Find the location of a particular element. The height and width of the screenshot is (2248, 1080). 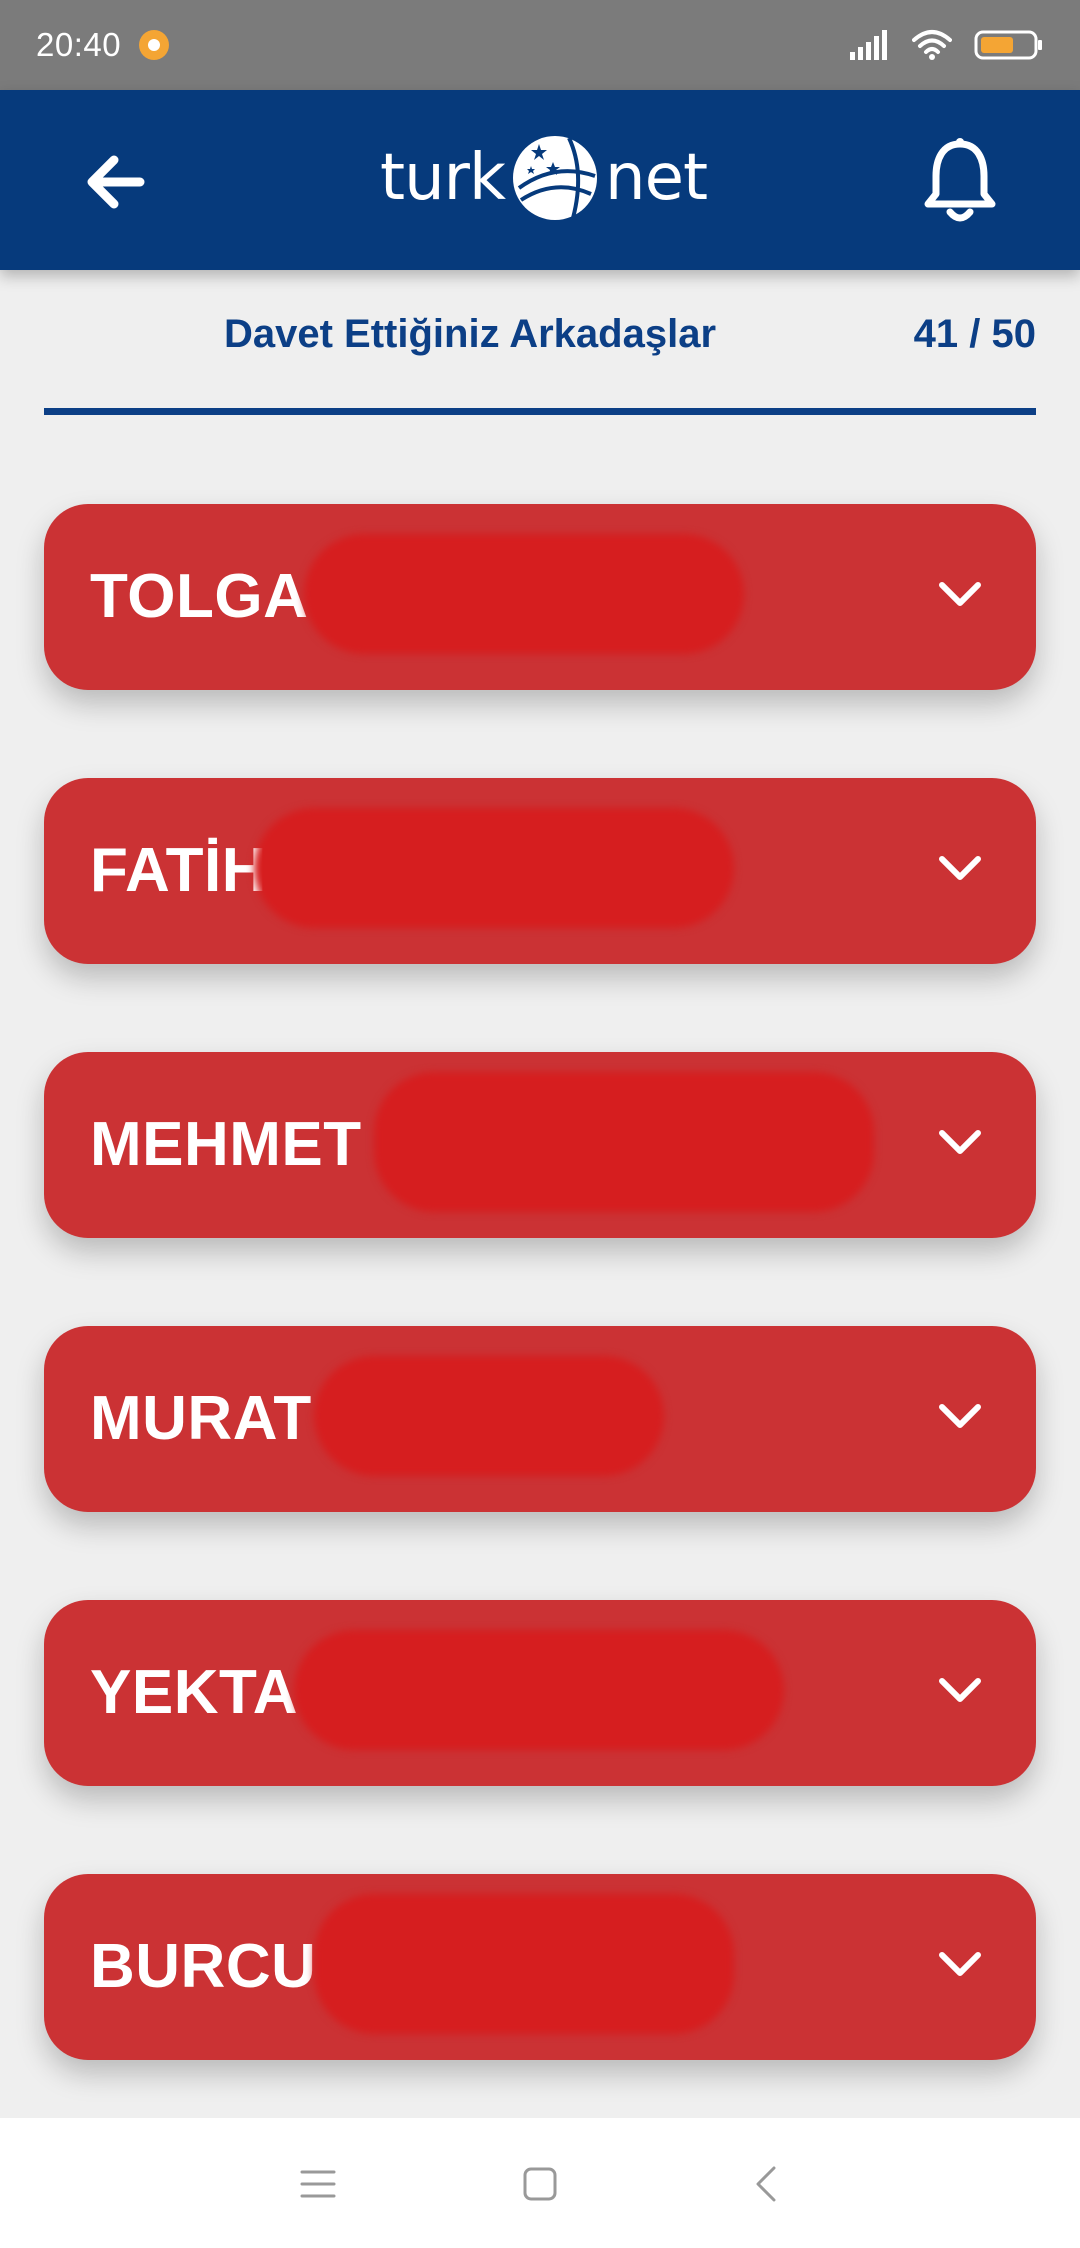

back-button is located at coordinates (122, 182).